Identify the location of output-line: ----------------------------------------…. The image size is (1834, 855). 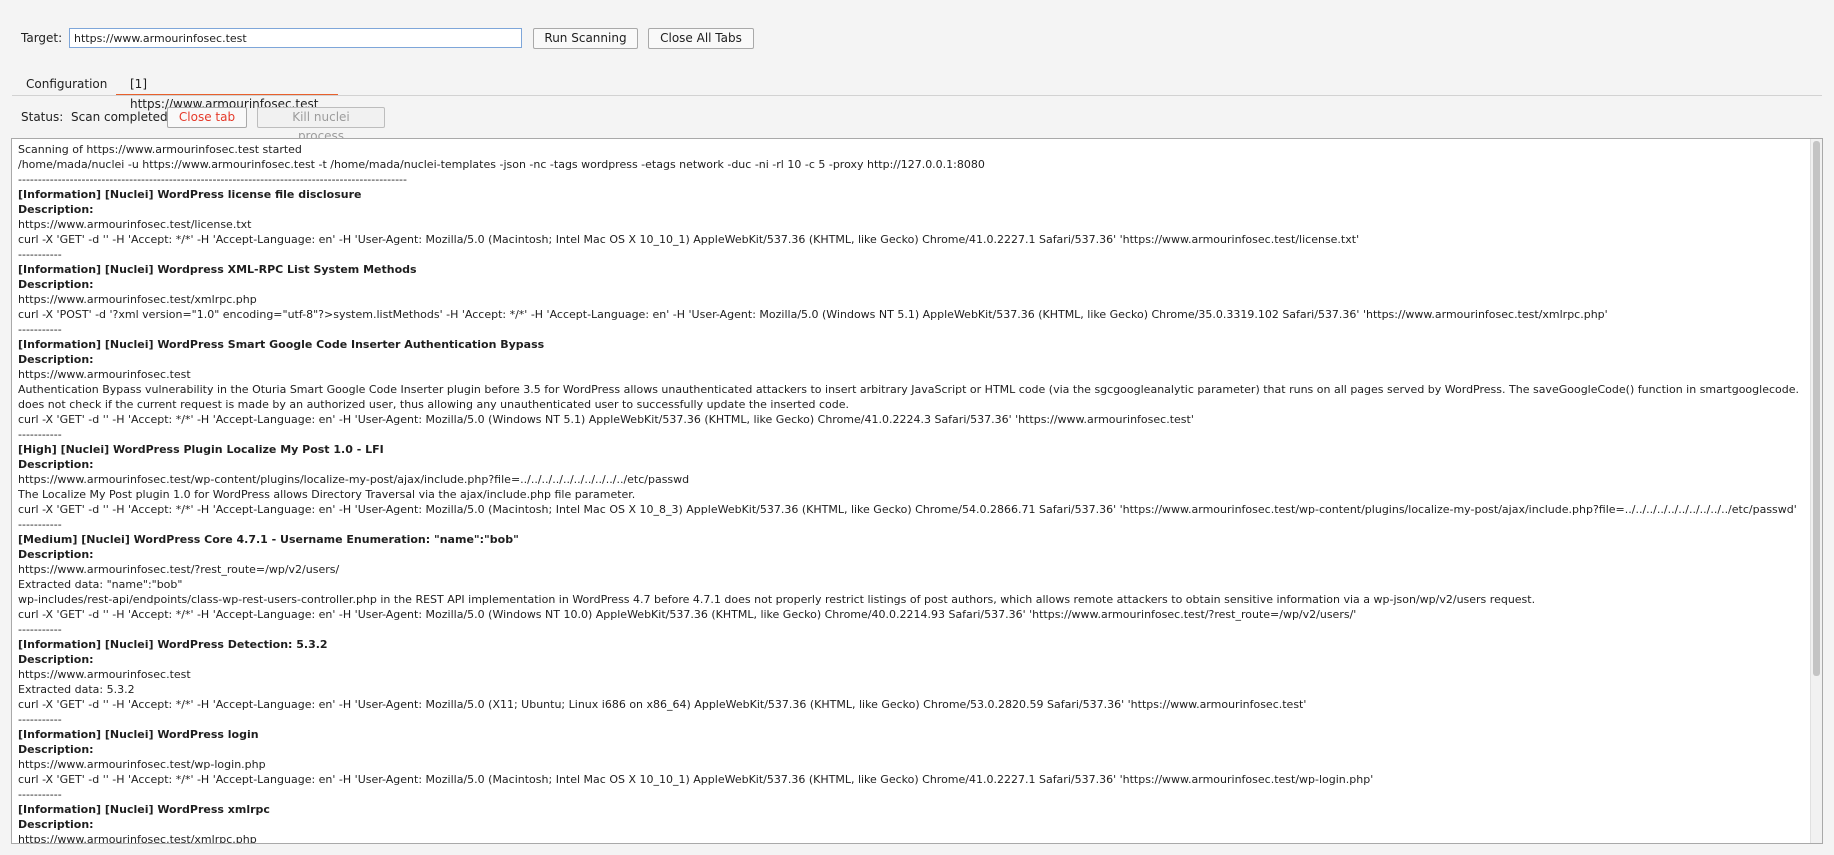
(212, 179).